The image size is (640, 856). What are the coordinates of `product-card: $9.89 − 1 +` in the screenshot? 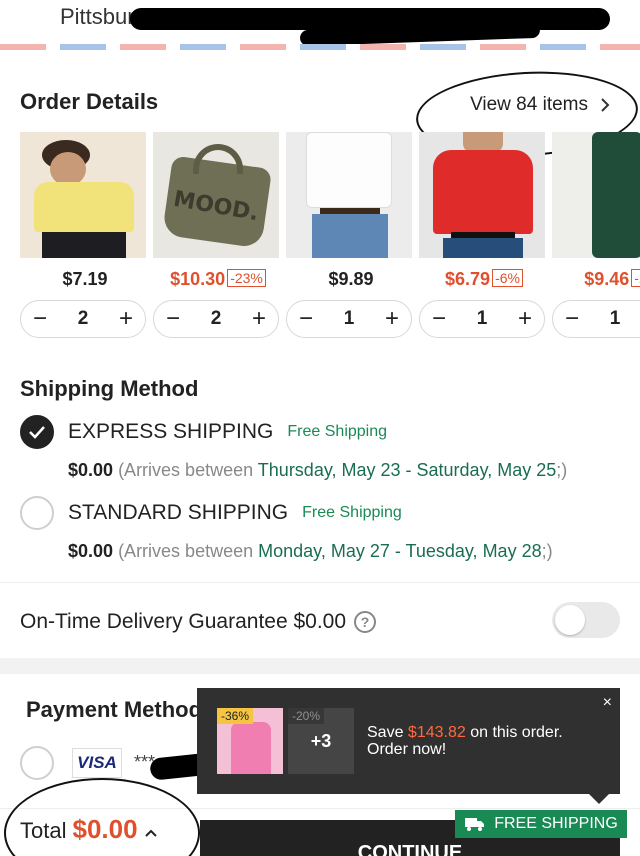 It's located at (349, 235).